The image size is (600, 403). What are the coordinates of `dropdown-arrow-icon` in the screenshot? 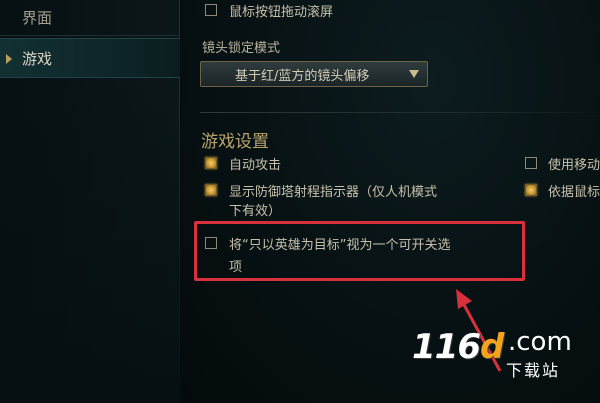 It's located at (414, 74).